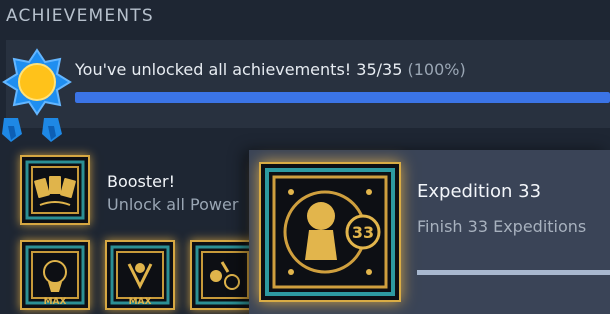 The image size is (610, 314). What do you see at coordinates (141, 181) in the screenshot?
I see `achievement-title: Booster!` at bounding box center [141, 181].